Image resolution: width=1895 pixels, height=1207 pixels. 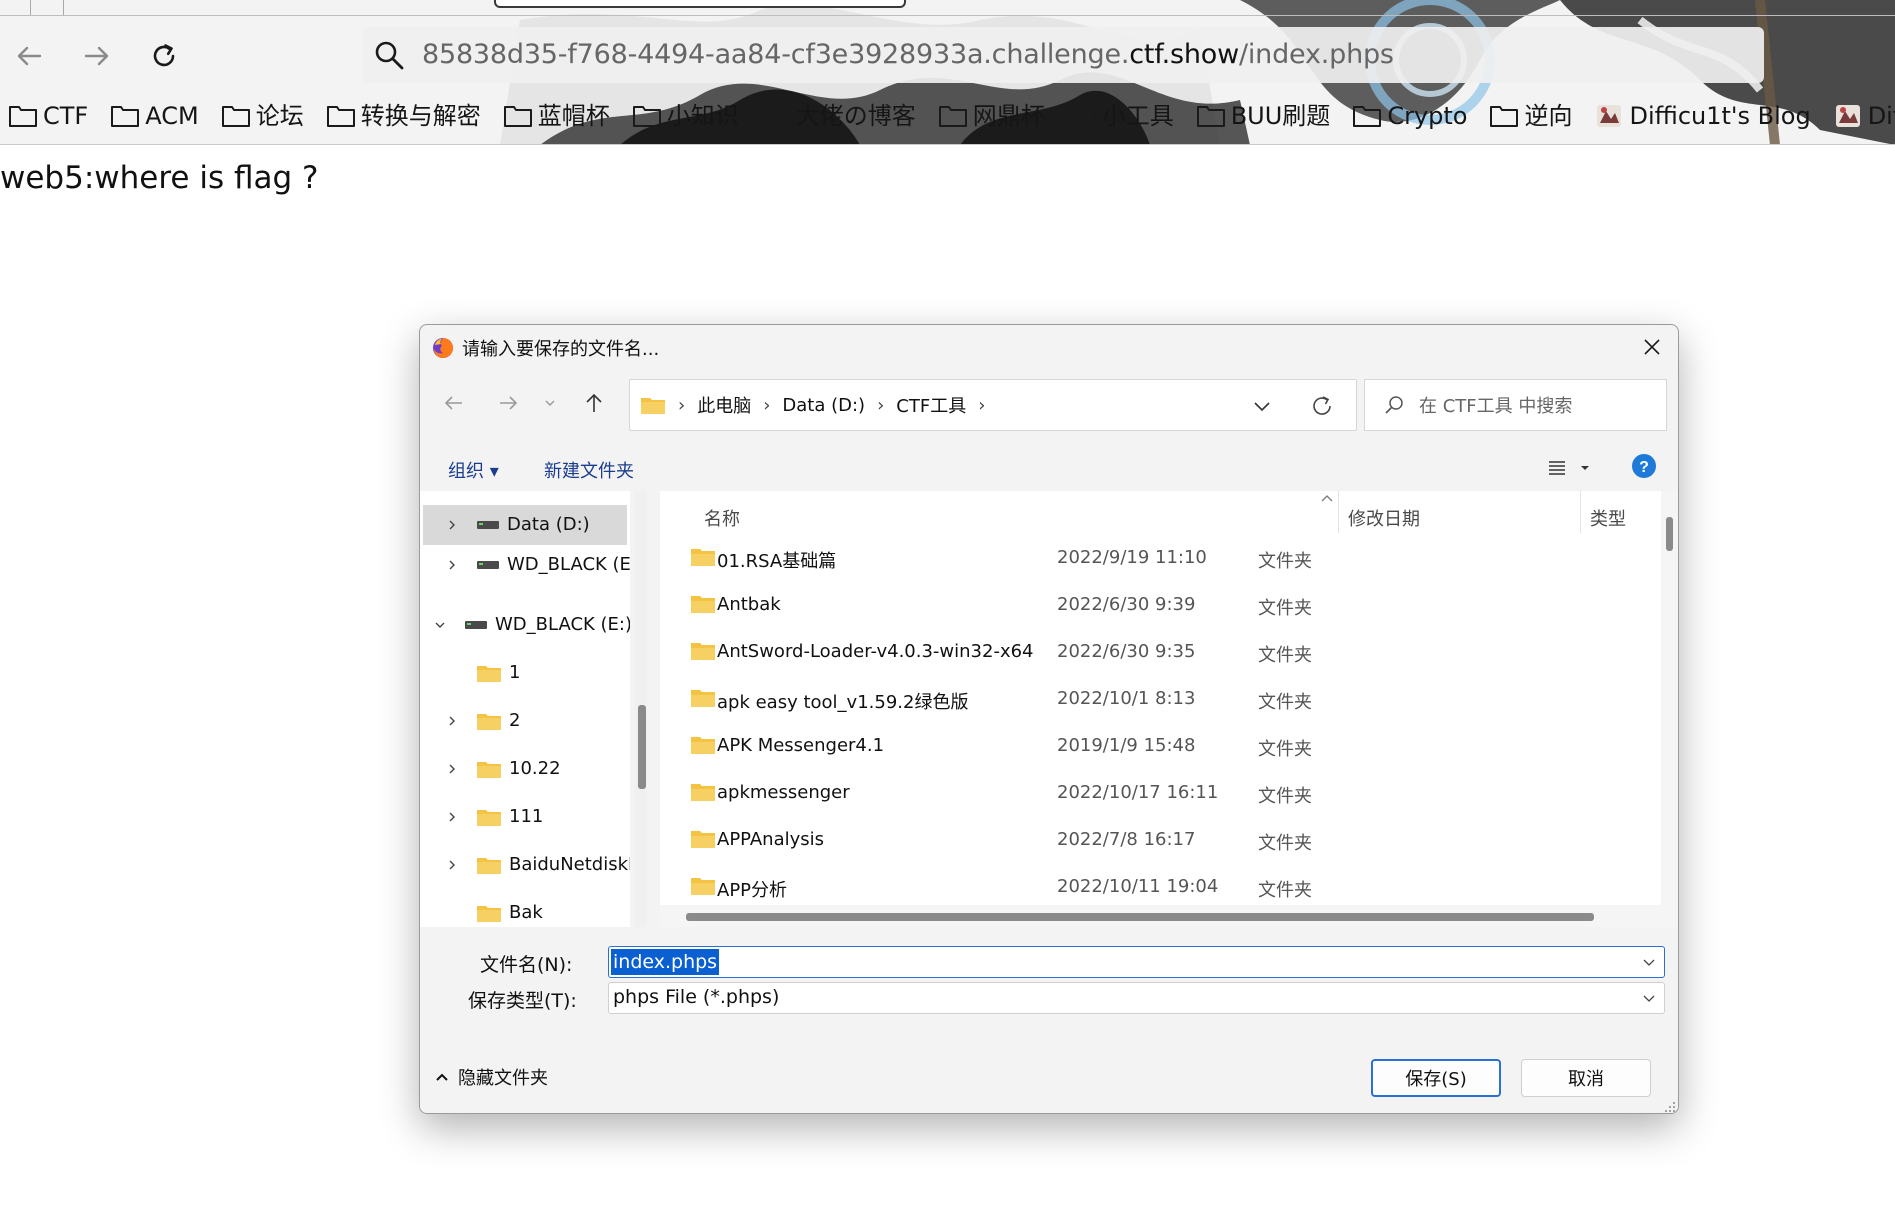 I want to click on file-list-row: APPAnalysis 2022/7/8 16:17 文件夹, so click(x=1160, y=839).